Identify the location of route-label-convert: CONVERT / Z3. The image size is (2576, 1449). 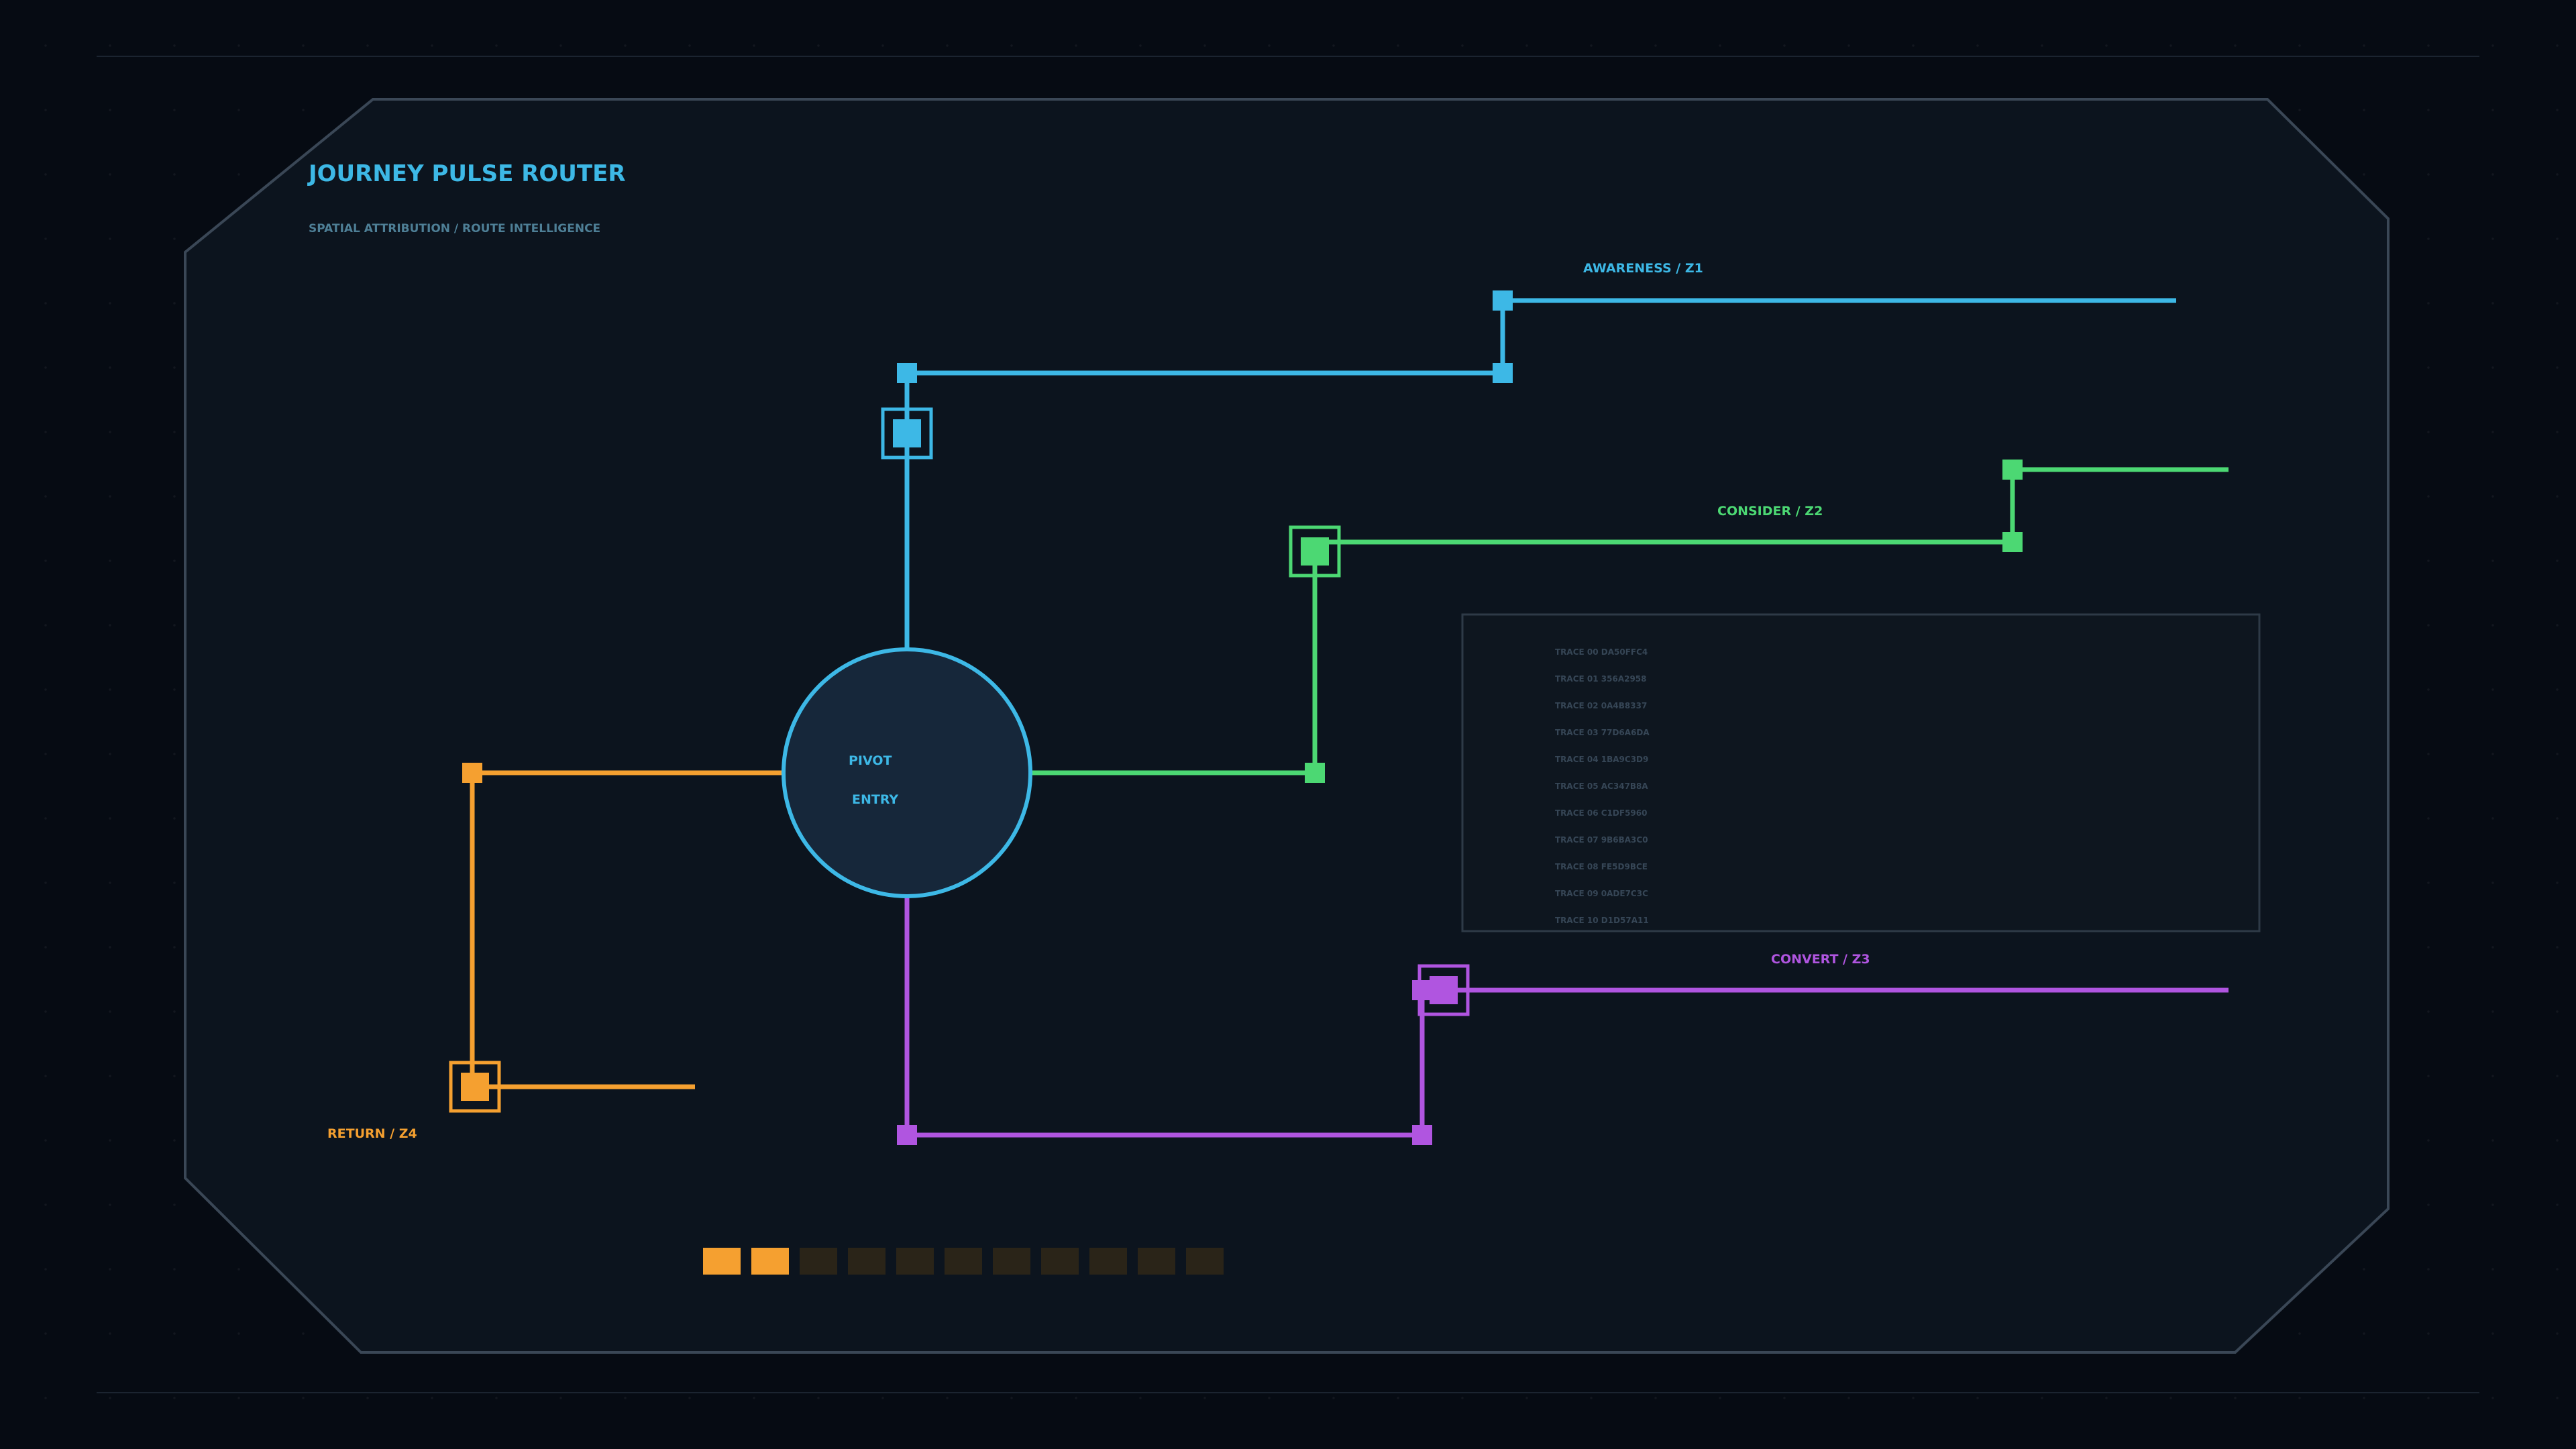
(1820, 959).